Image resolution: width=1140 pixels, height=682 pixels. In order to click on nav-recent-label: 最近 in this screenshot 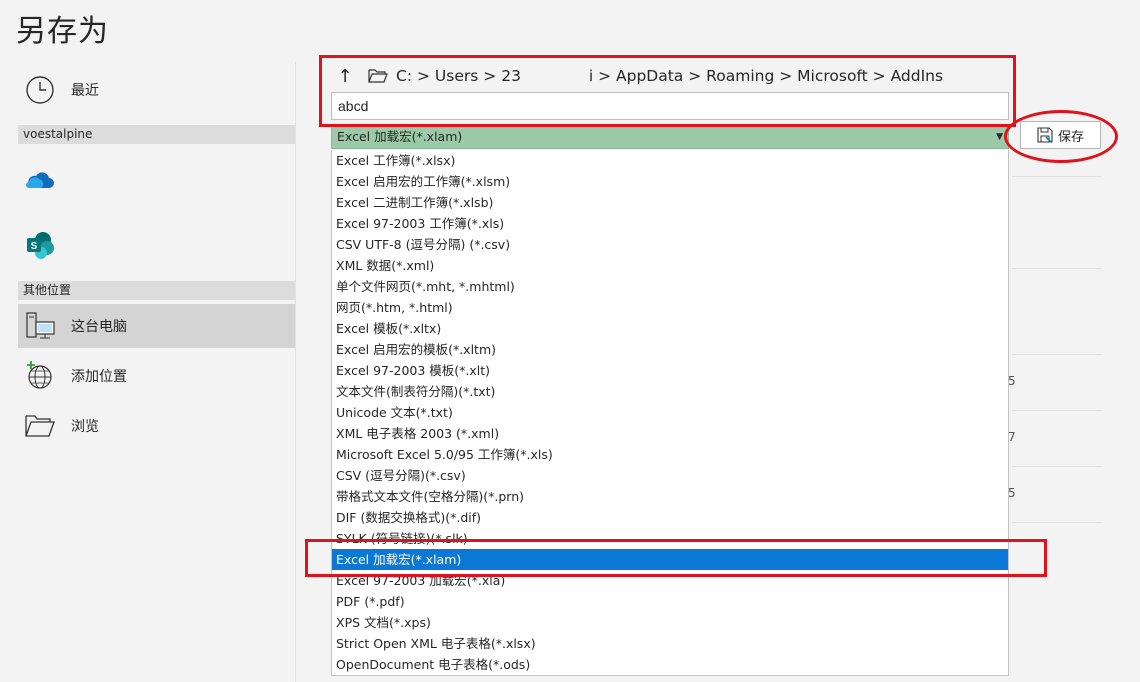, I will do `click(85, 91)`.